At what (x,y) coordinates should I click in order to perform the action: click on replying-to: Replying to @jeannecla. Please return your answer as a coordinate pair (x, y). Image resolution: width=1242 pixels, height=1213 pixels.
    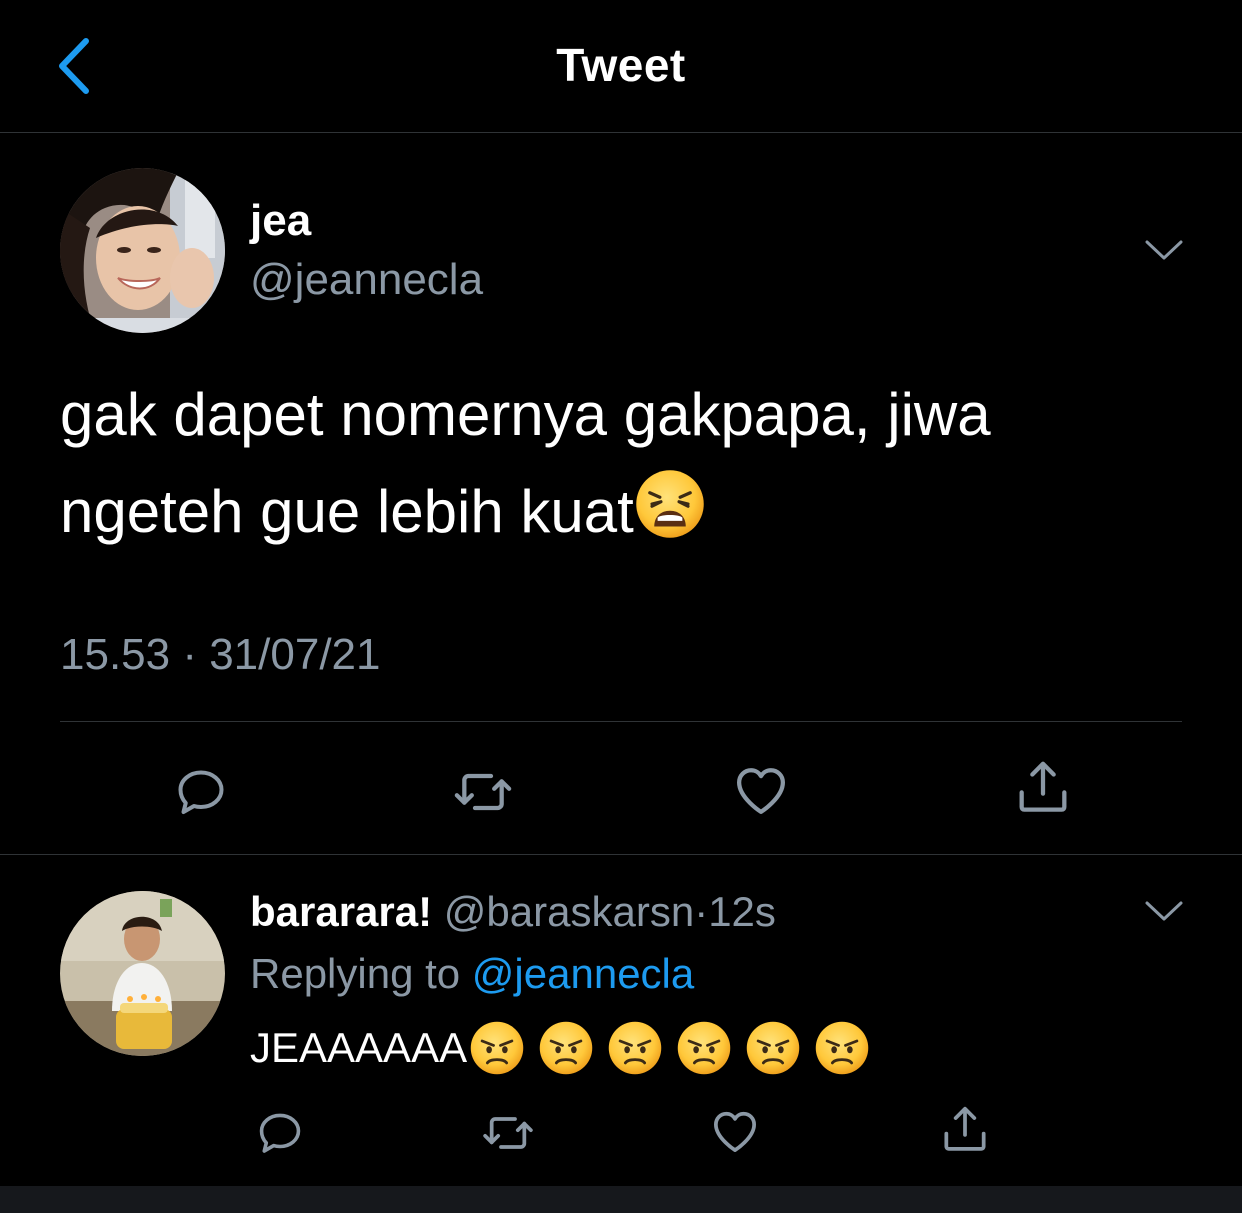
    Looking at the image, I should click on (472, 974).